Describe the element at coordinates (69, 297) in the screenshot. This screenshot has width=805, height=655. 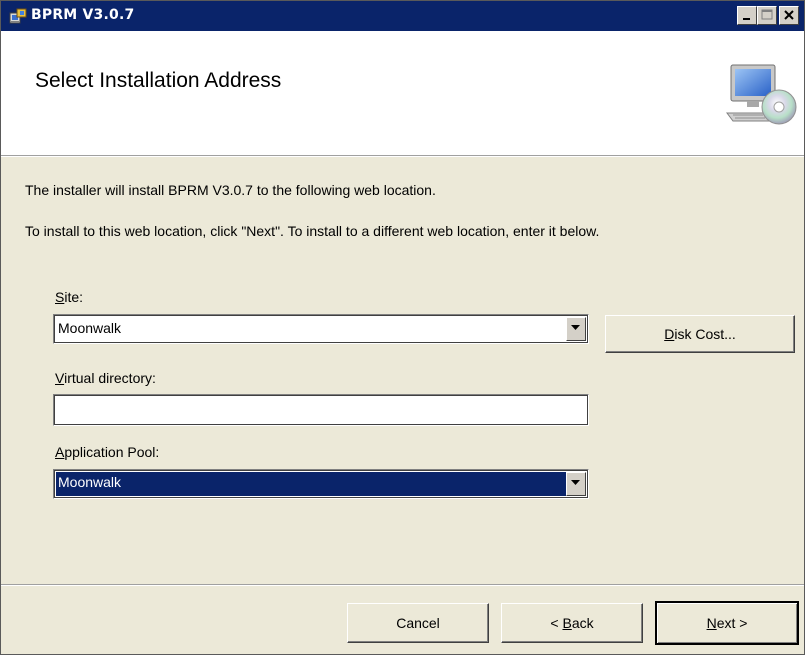
I see `site-label: Site:` at that location.